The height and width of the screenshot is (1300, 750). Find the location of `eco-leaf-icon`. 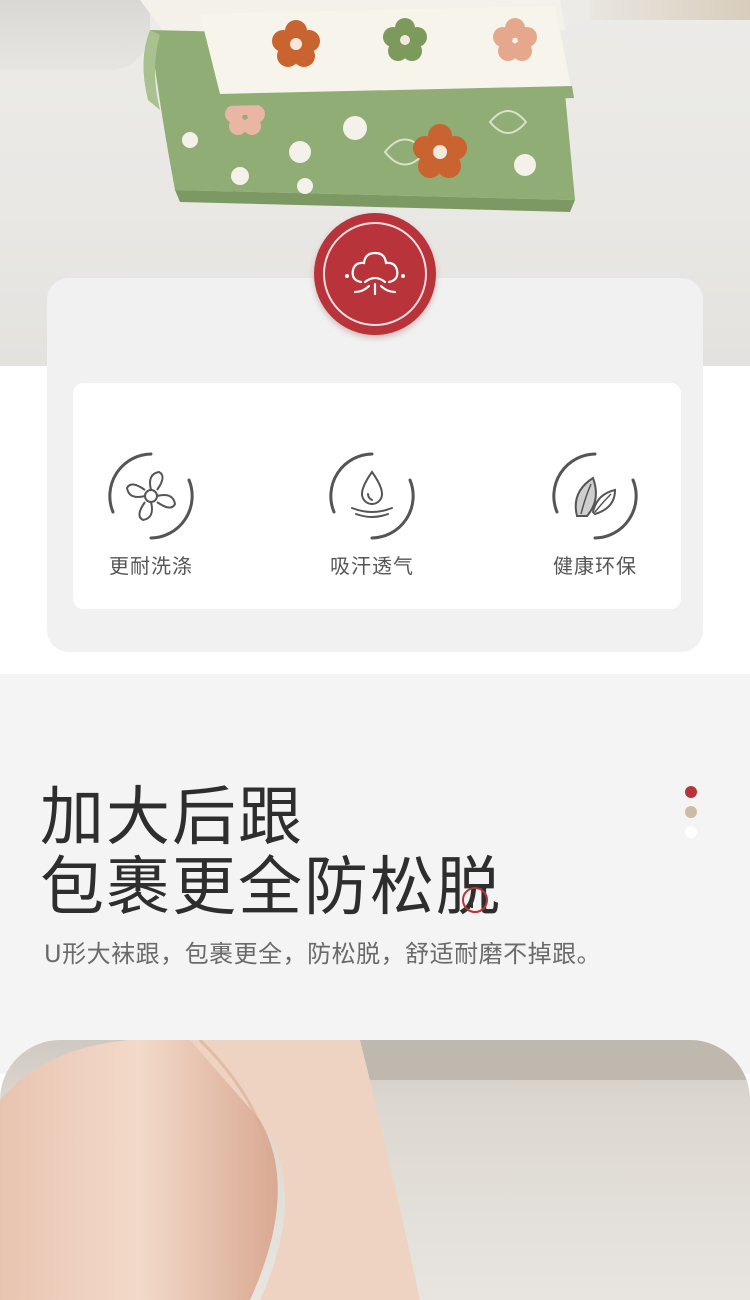

eco-leaf-icon is located at coordinates (595, 496).